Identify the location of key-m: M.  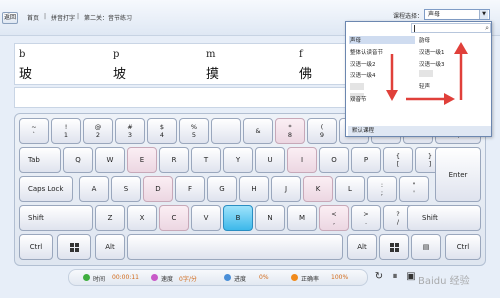
(302, 218).